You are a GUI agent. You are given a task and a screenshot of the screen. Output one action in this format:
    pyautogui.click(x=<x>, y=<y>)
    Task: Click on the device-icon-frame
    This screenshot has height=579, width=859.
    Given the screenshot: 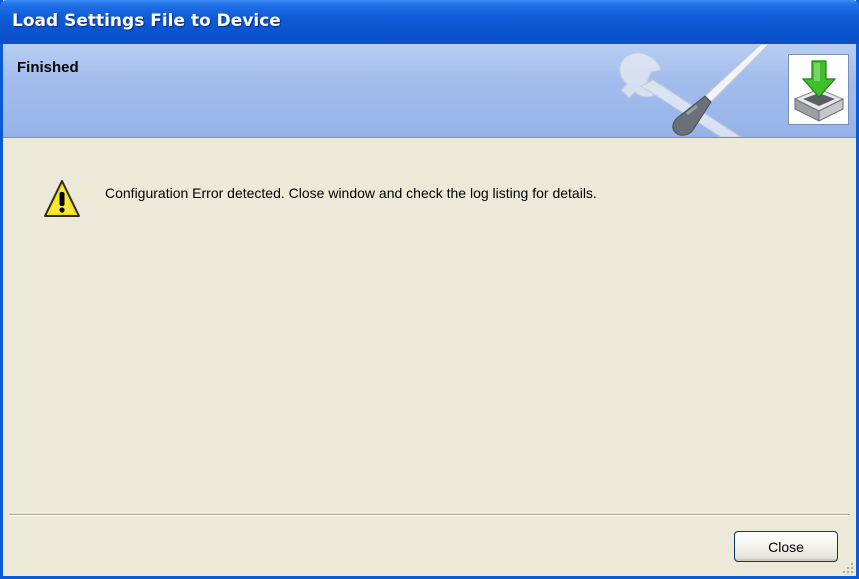 What is the action you would take?
    pyautogui.click(x=818, y=89)
    